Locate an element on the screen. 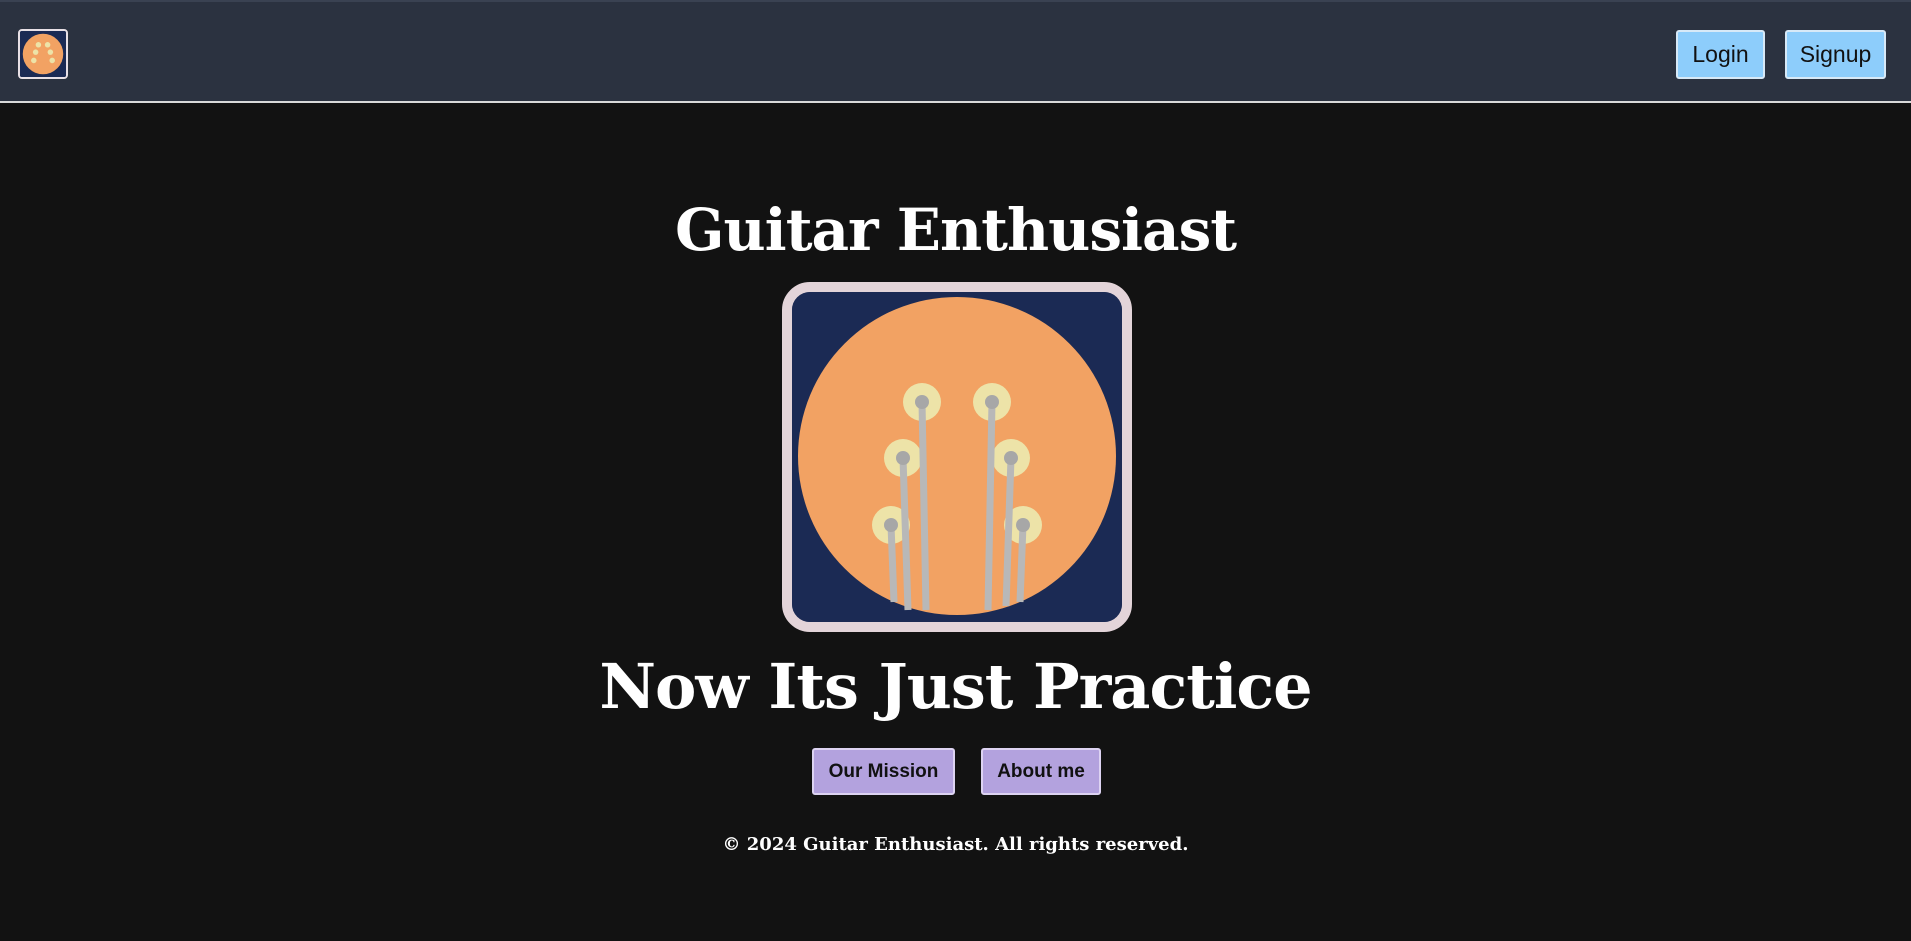 The width and height of the screenshot is (1911, 941). guitar-headstock-illustration-icon is located at coordinates (957, 457).